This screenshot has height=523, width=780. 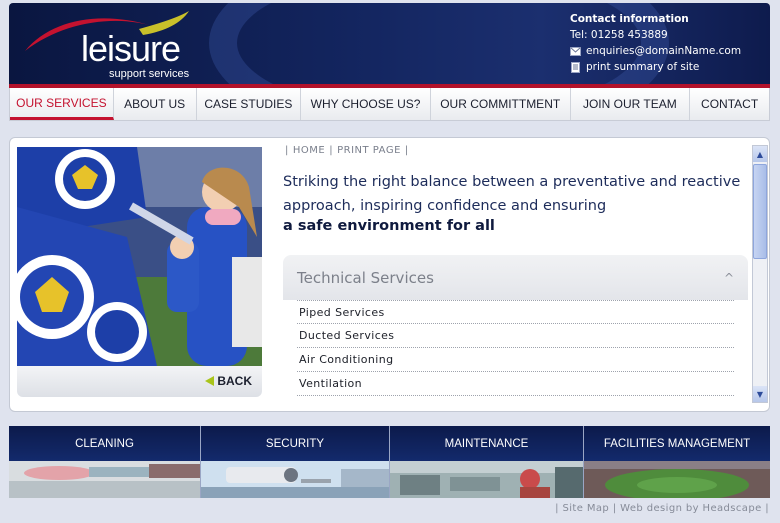 I want to click on hero-photo, so click(x=139, y=256).